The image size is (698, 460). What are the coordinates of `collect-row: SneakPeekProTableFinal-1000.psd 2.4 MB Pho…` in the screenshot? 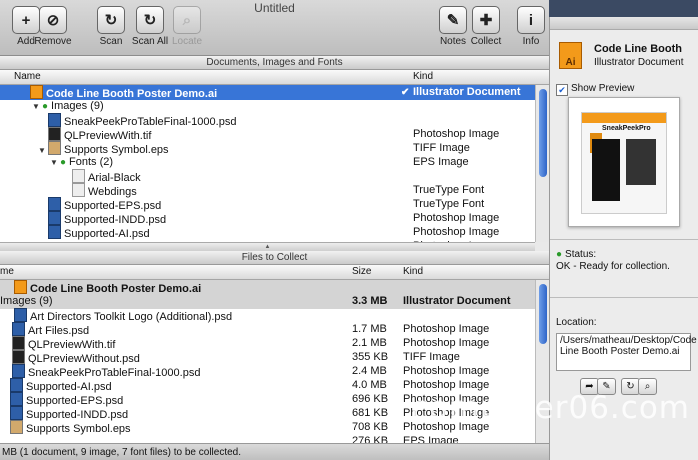 It's located at (267, 371).